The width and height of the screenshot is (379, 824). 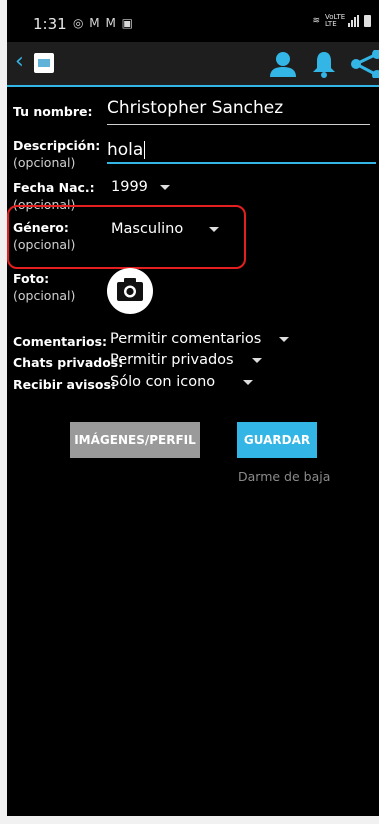 What do you see at coordinates (140, 187) in the screenshot?
I see `birth-year-spinner: 1999` at bounding box center [140, 187].